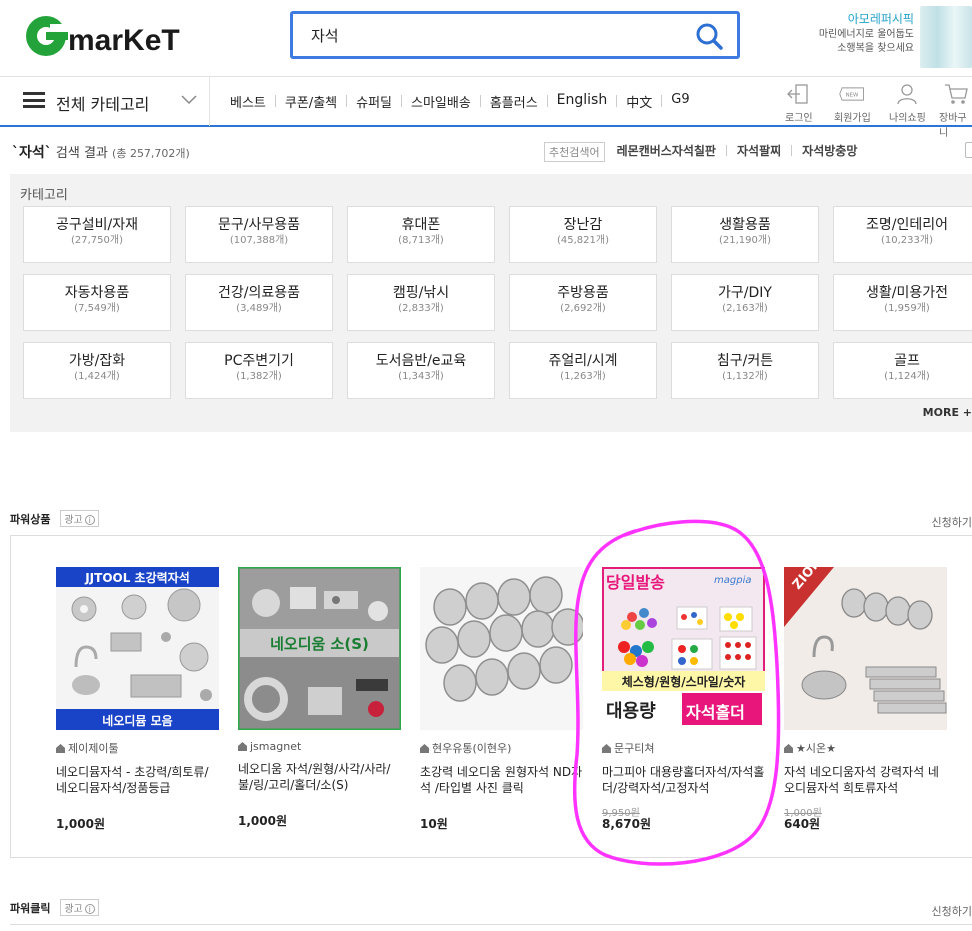 This screenshot has width=972, height=931. I want to click on category-cell: 쥬얼리/시계 (1,263개), so click(583, 370).